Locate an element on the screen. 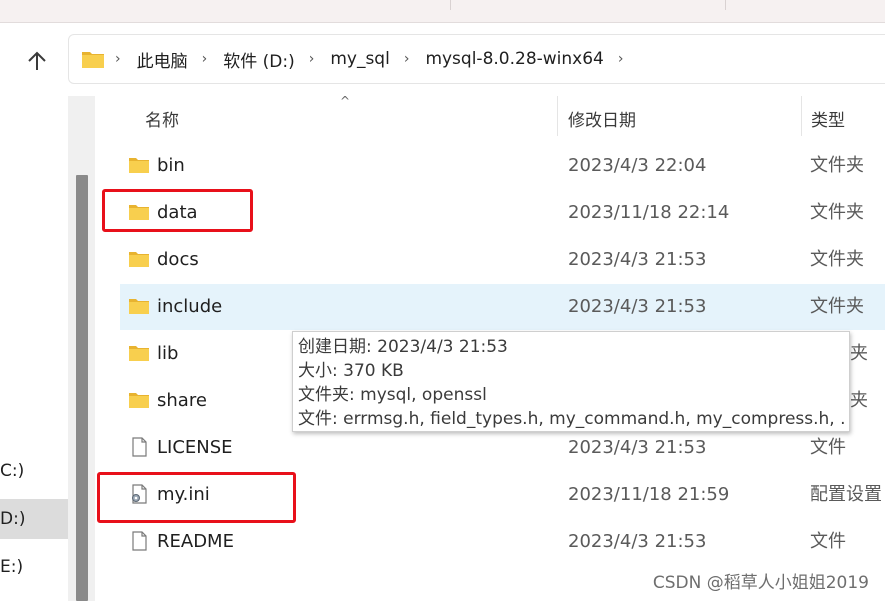 The width and height of the screenshot is (885, 601). column-header-type: 类型 is located at coordinates (828, 118).